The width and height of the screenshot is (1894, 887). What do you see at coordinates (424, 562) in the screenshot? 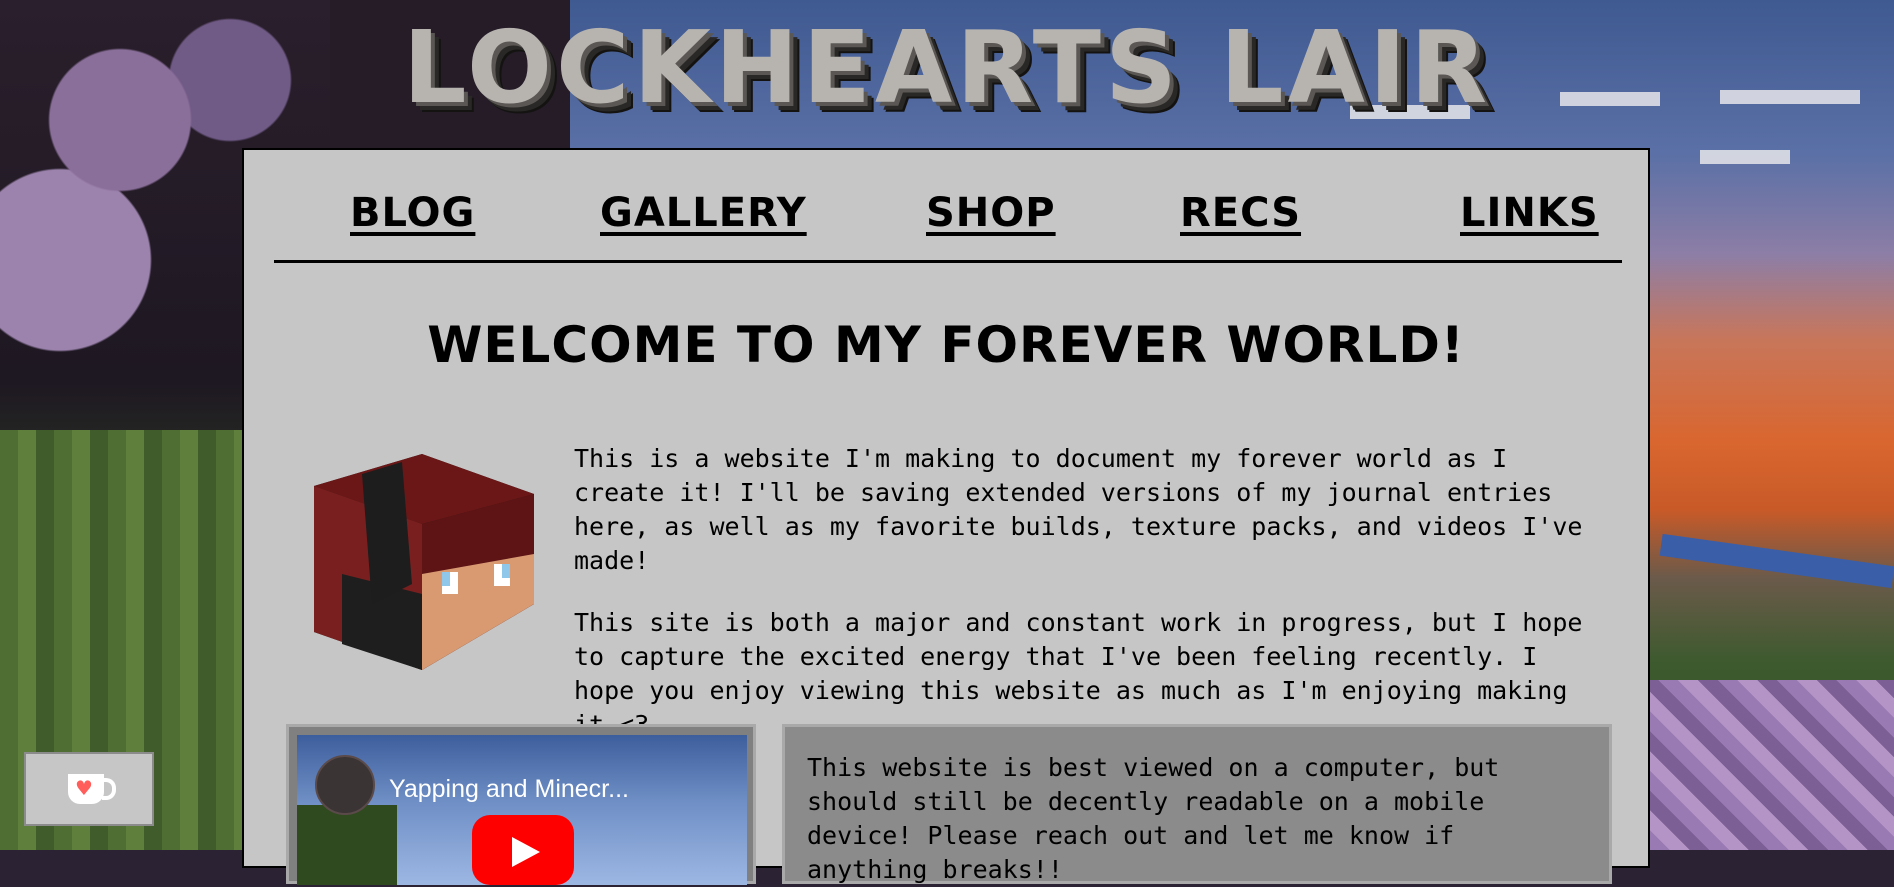
I see `avatar` at bounding box center [424, 562].